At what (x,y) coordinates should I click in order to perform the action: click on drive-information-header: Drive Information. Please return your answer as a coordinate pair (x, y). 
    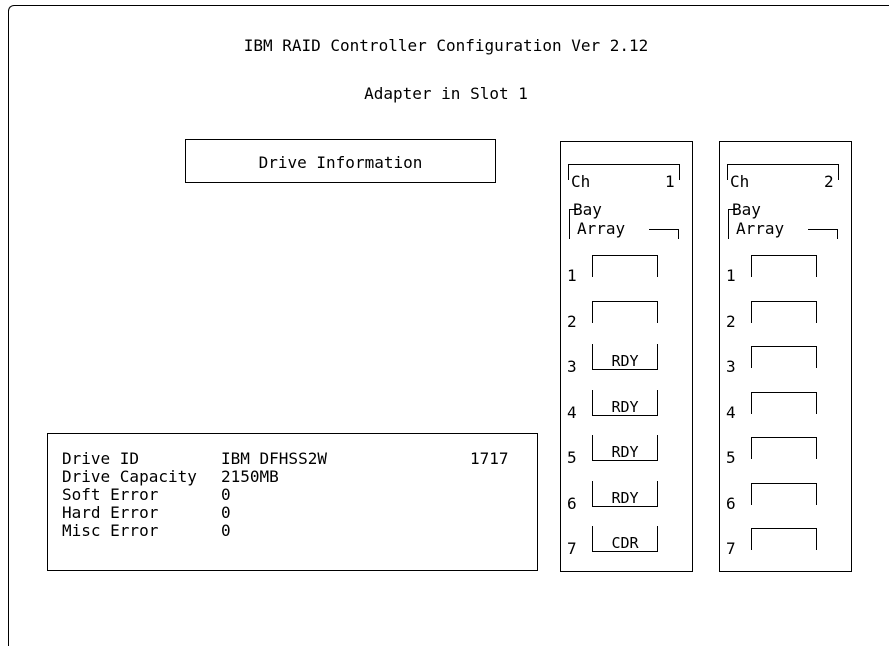
    Looking at the image, I should click on (340, 161).